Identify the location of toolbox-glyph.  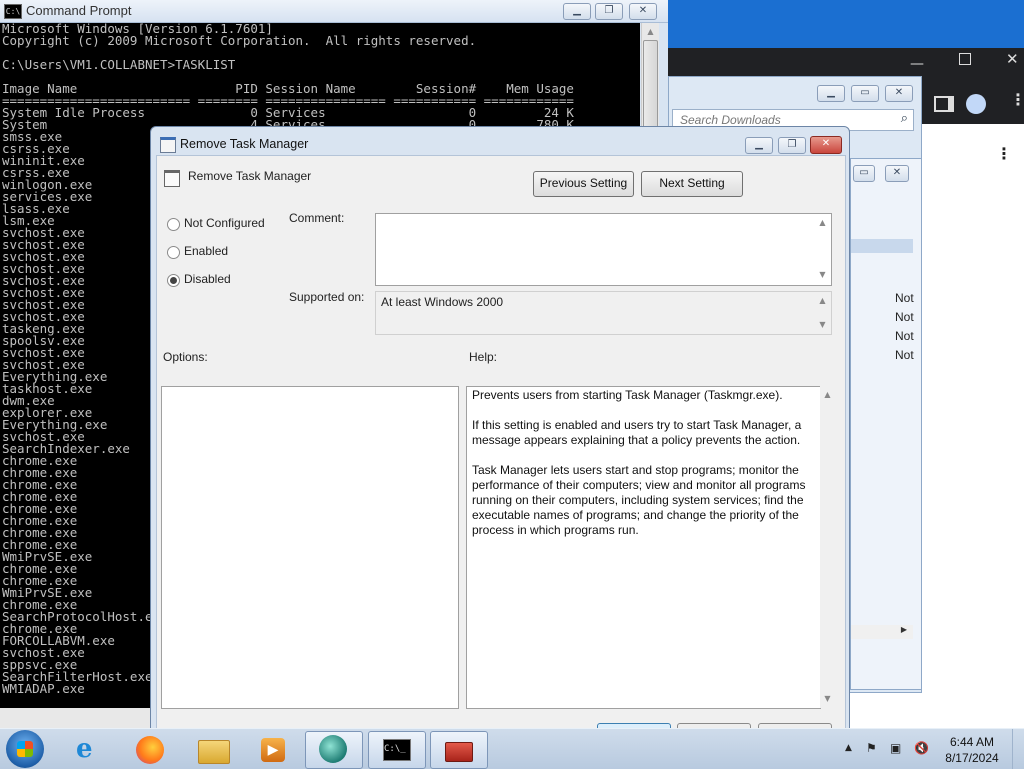
(459, 752).